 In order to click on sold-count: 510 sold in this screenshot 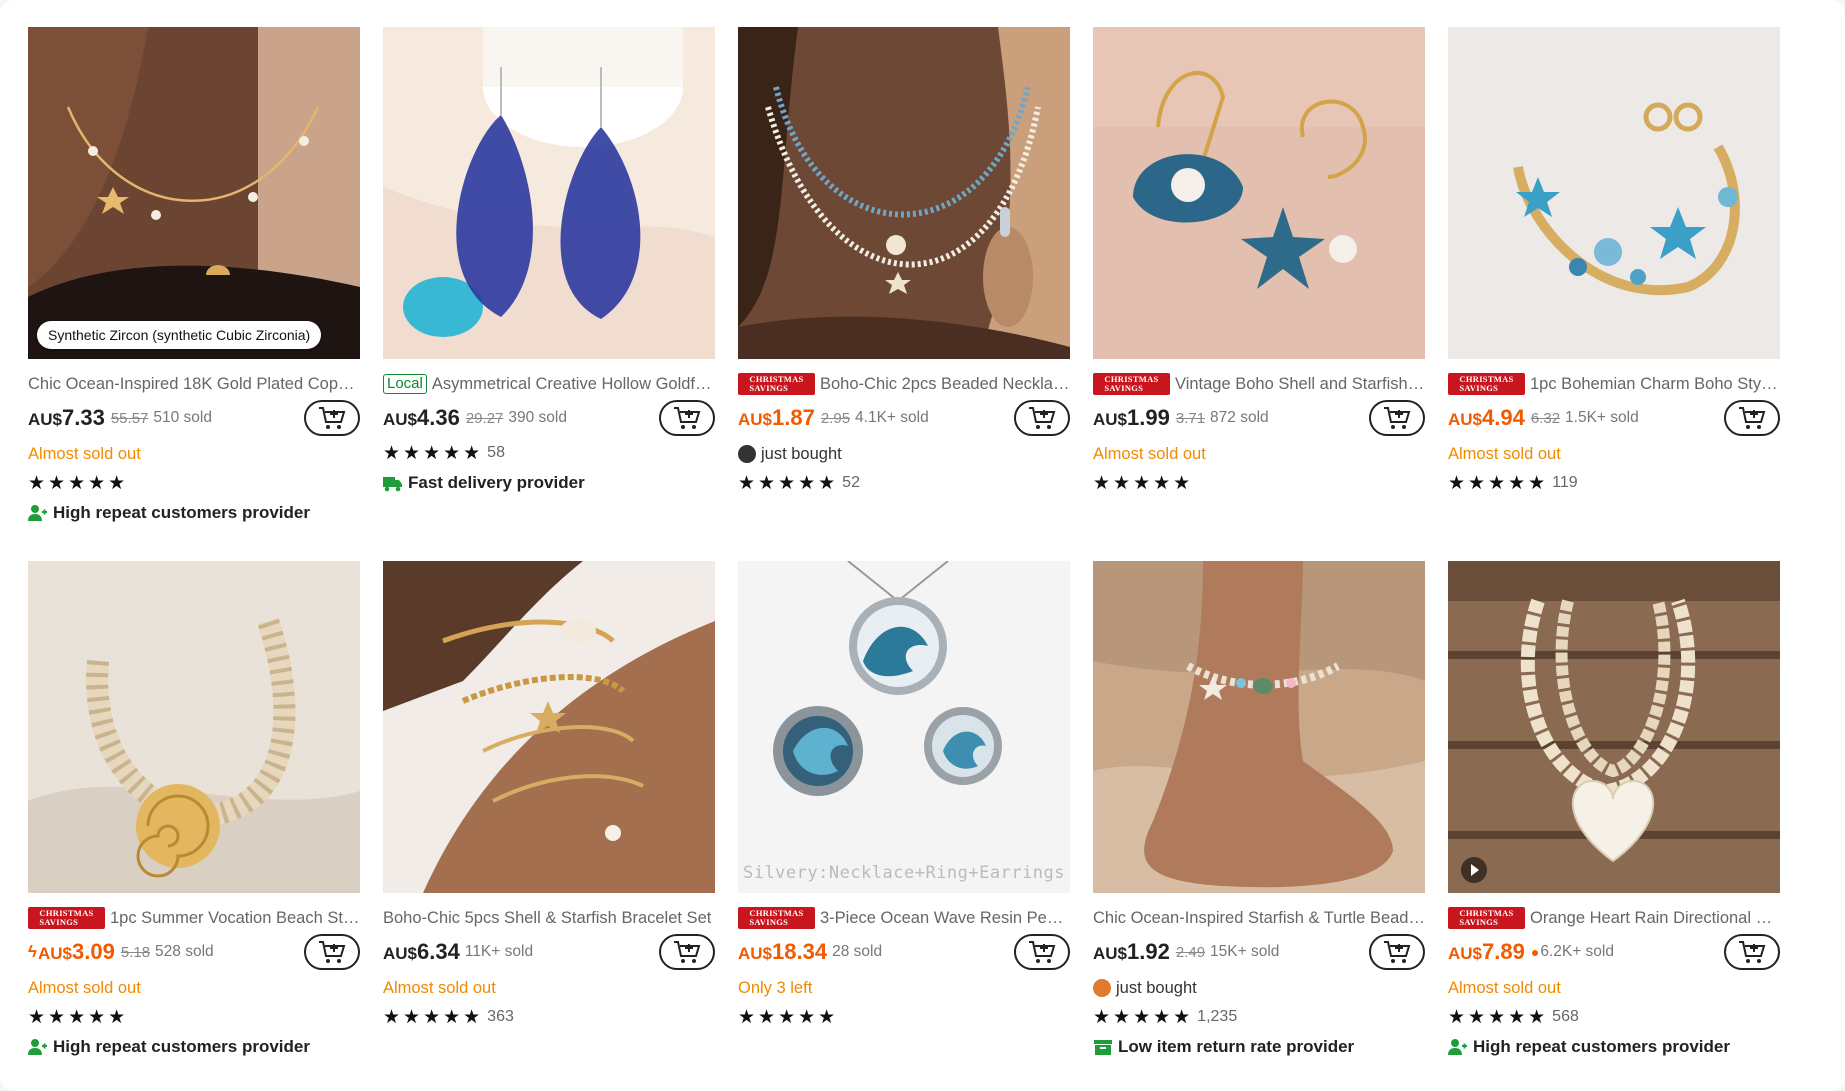, I will do `click(182, 417)`.